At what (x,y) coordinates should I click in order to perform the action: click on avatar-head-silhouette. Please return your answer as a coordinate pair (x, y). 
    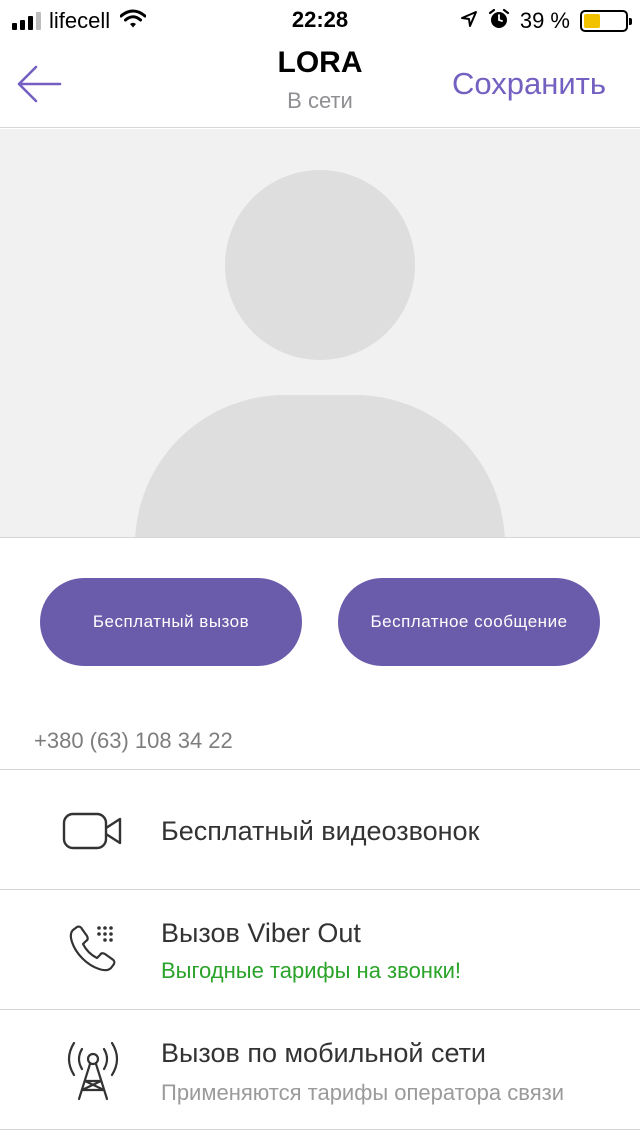
    Looking at the image, I should click on (320, 265).